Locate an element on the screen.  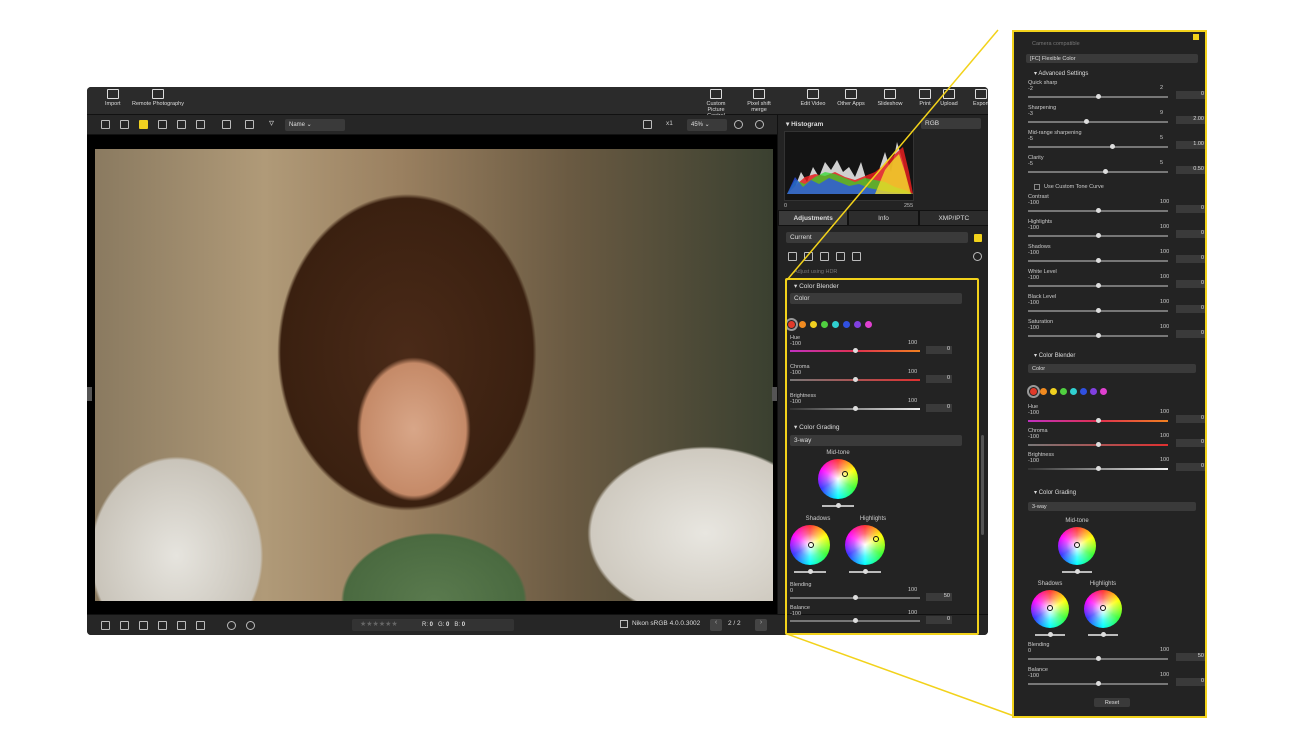
zoom-adv-slider-value-0: 0 is located at coordinates (1190, 95).